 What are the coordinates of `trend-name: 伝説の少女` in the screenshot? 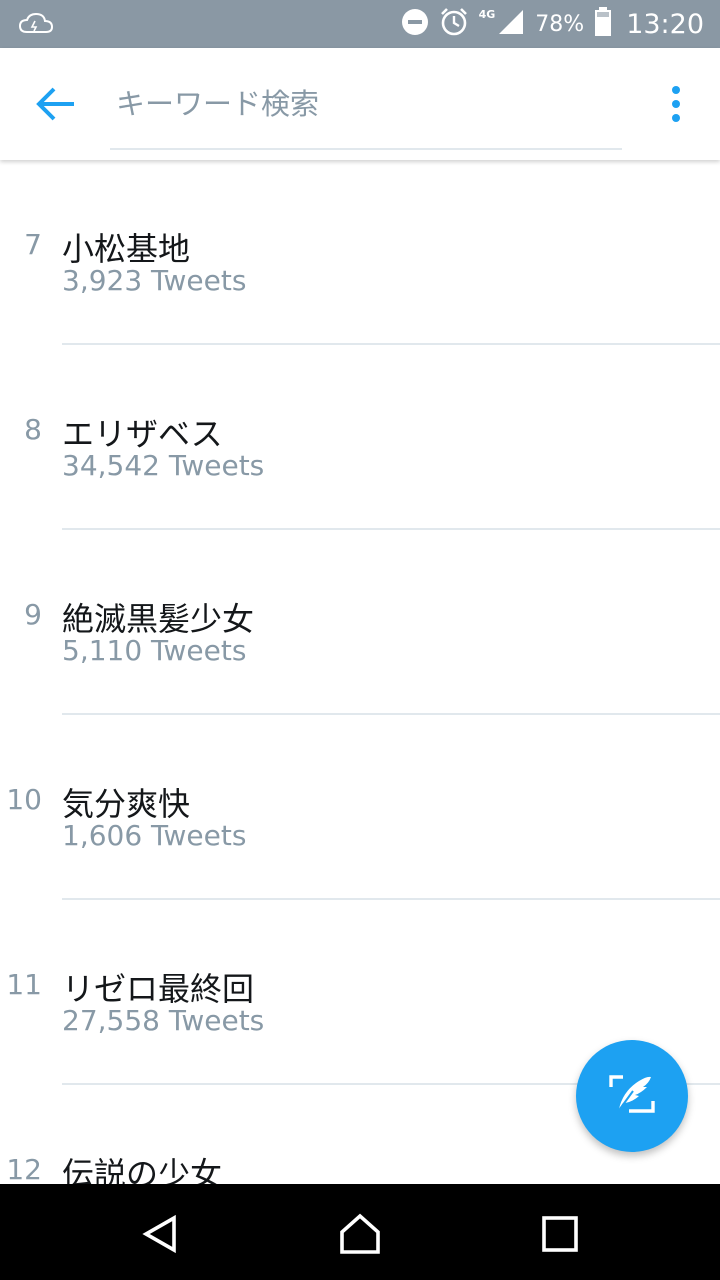 It's located at (142, 1169).